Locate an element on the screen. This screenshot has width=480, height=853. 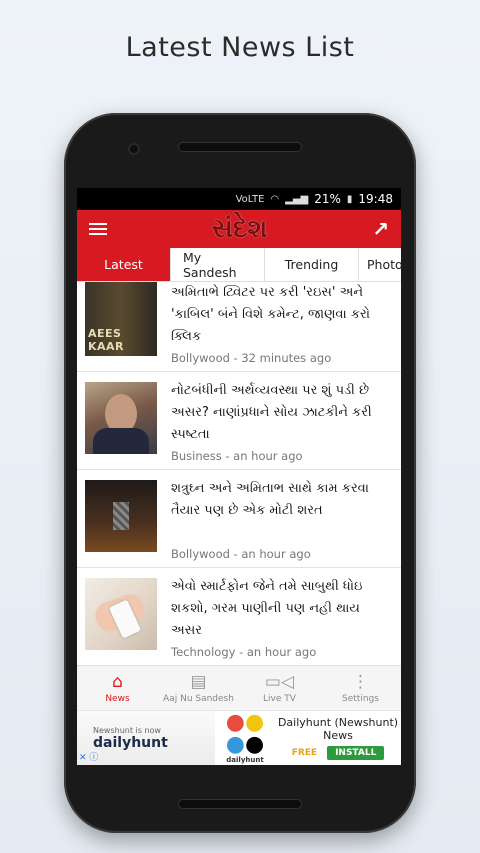
nav-news: ⌂ News is located at coordinates (117, 688).